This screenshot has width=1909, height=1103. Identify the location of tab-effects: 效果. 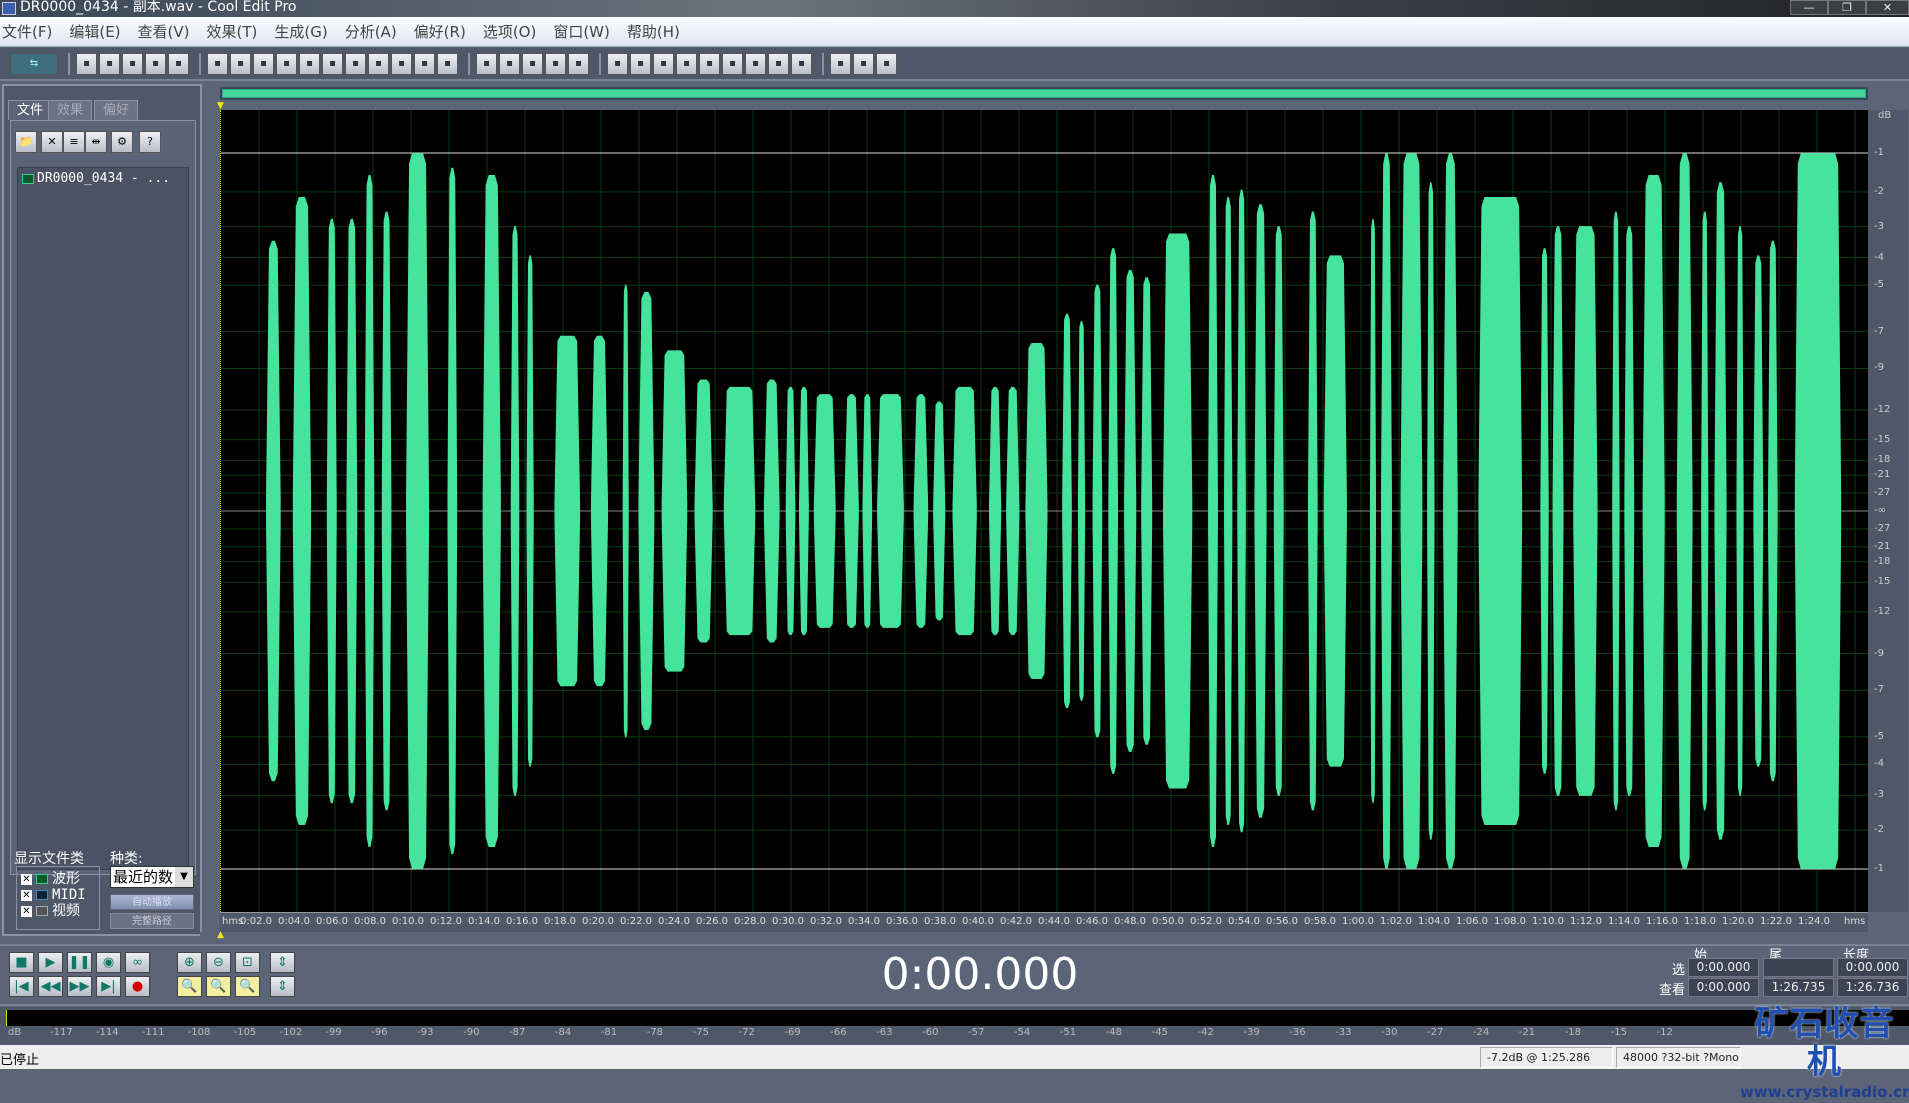
(70, 110).